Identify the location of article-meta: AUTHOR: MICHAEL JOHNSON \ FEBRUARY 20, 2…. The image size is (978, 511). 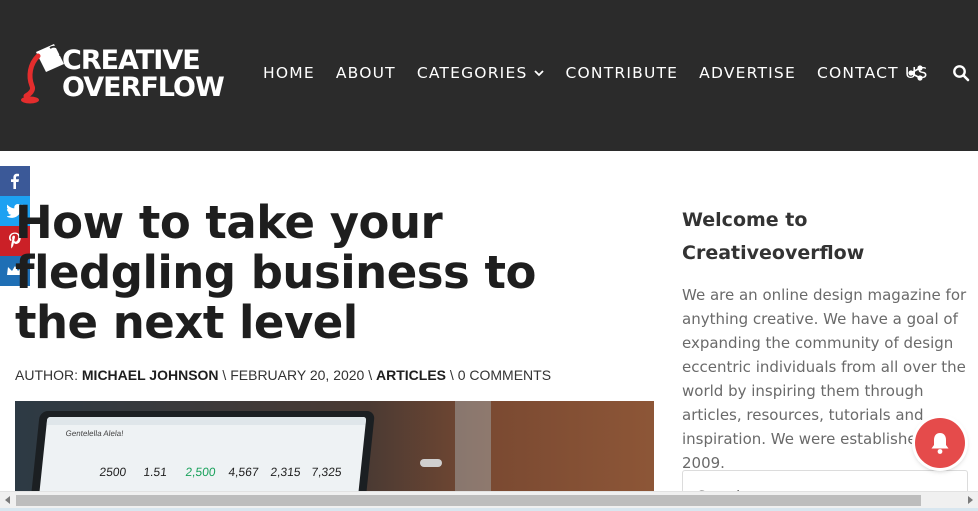
(283, 375).